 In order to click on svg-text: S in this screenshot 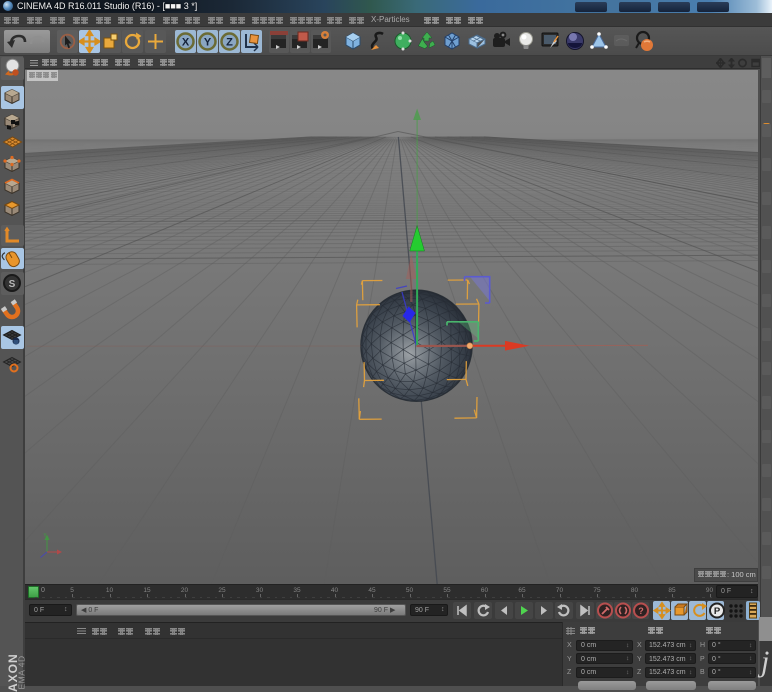, I will do `click(12, 284)`.